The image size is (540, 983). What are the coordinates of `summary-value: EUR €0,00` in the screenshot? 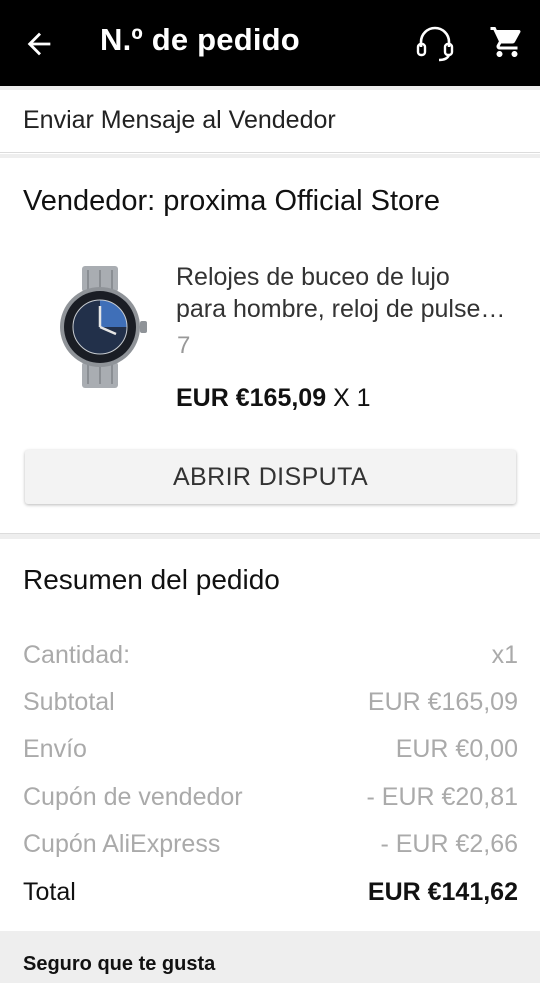 It's located at (456, 748).